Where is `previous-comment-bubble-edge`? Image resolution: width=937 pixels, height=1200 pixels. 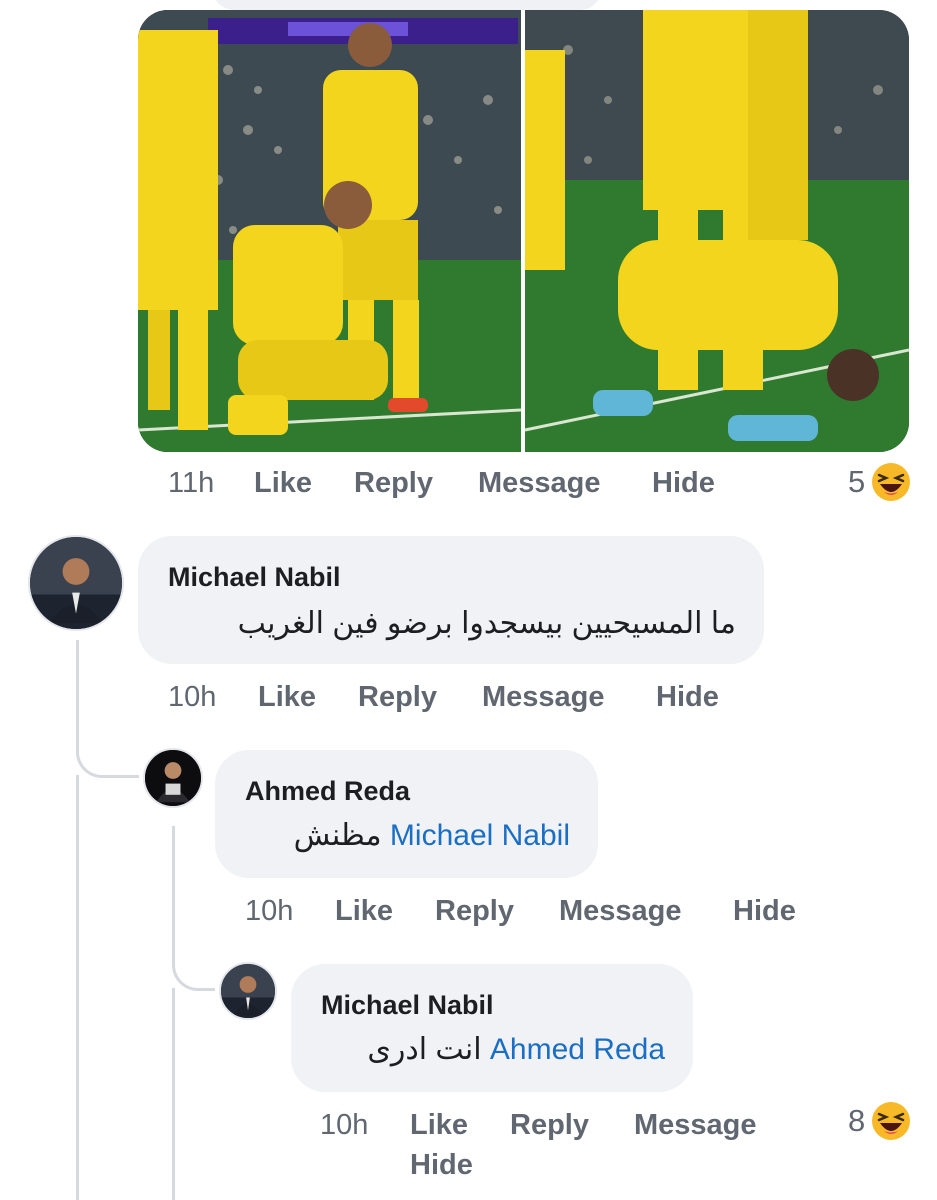
previous-comment-bubble-edge is located at coordinates (407, 5).